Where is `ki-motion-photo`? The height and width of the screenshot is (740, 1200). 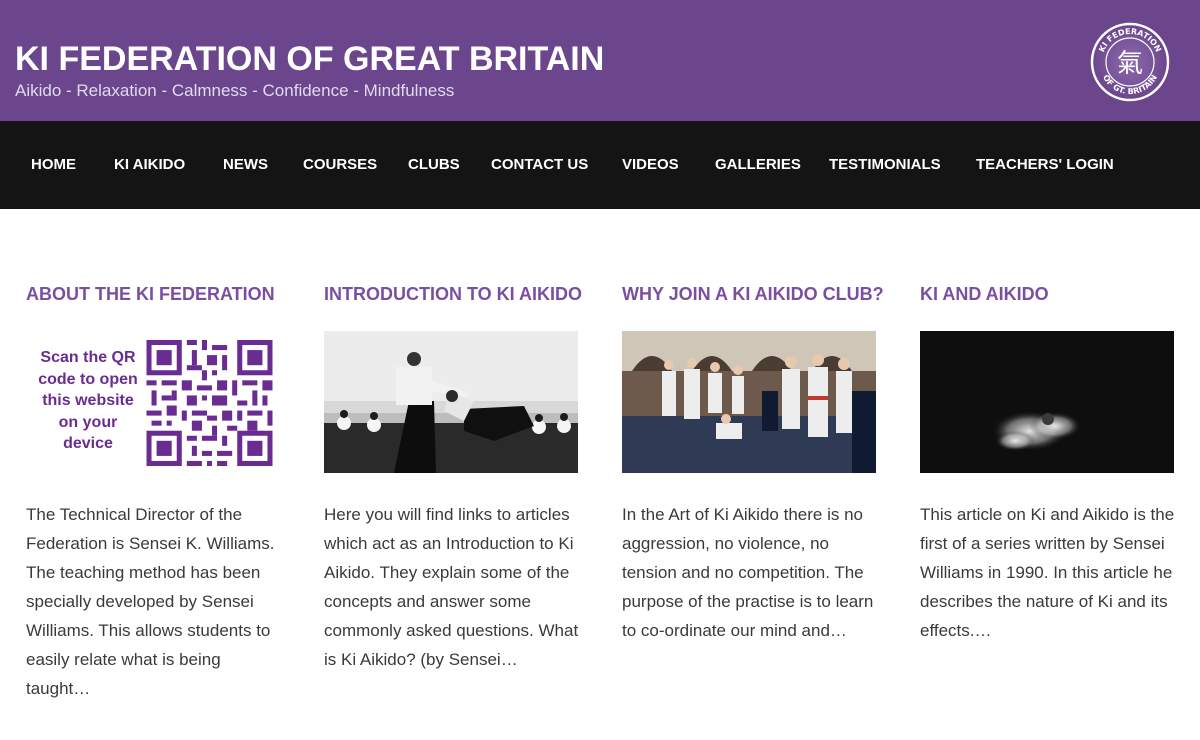
ki-motion-photo is located at coordinates (1047, 402).